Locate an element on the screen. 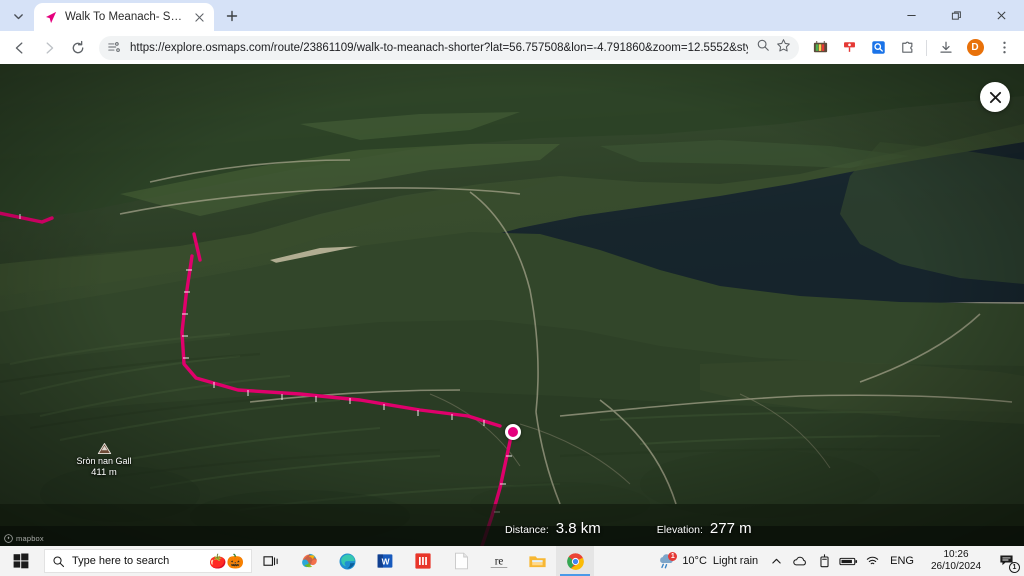 The image size is (1024, 576). poi-elevation: 411 m is located at coordinates (104, 472).